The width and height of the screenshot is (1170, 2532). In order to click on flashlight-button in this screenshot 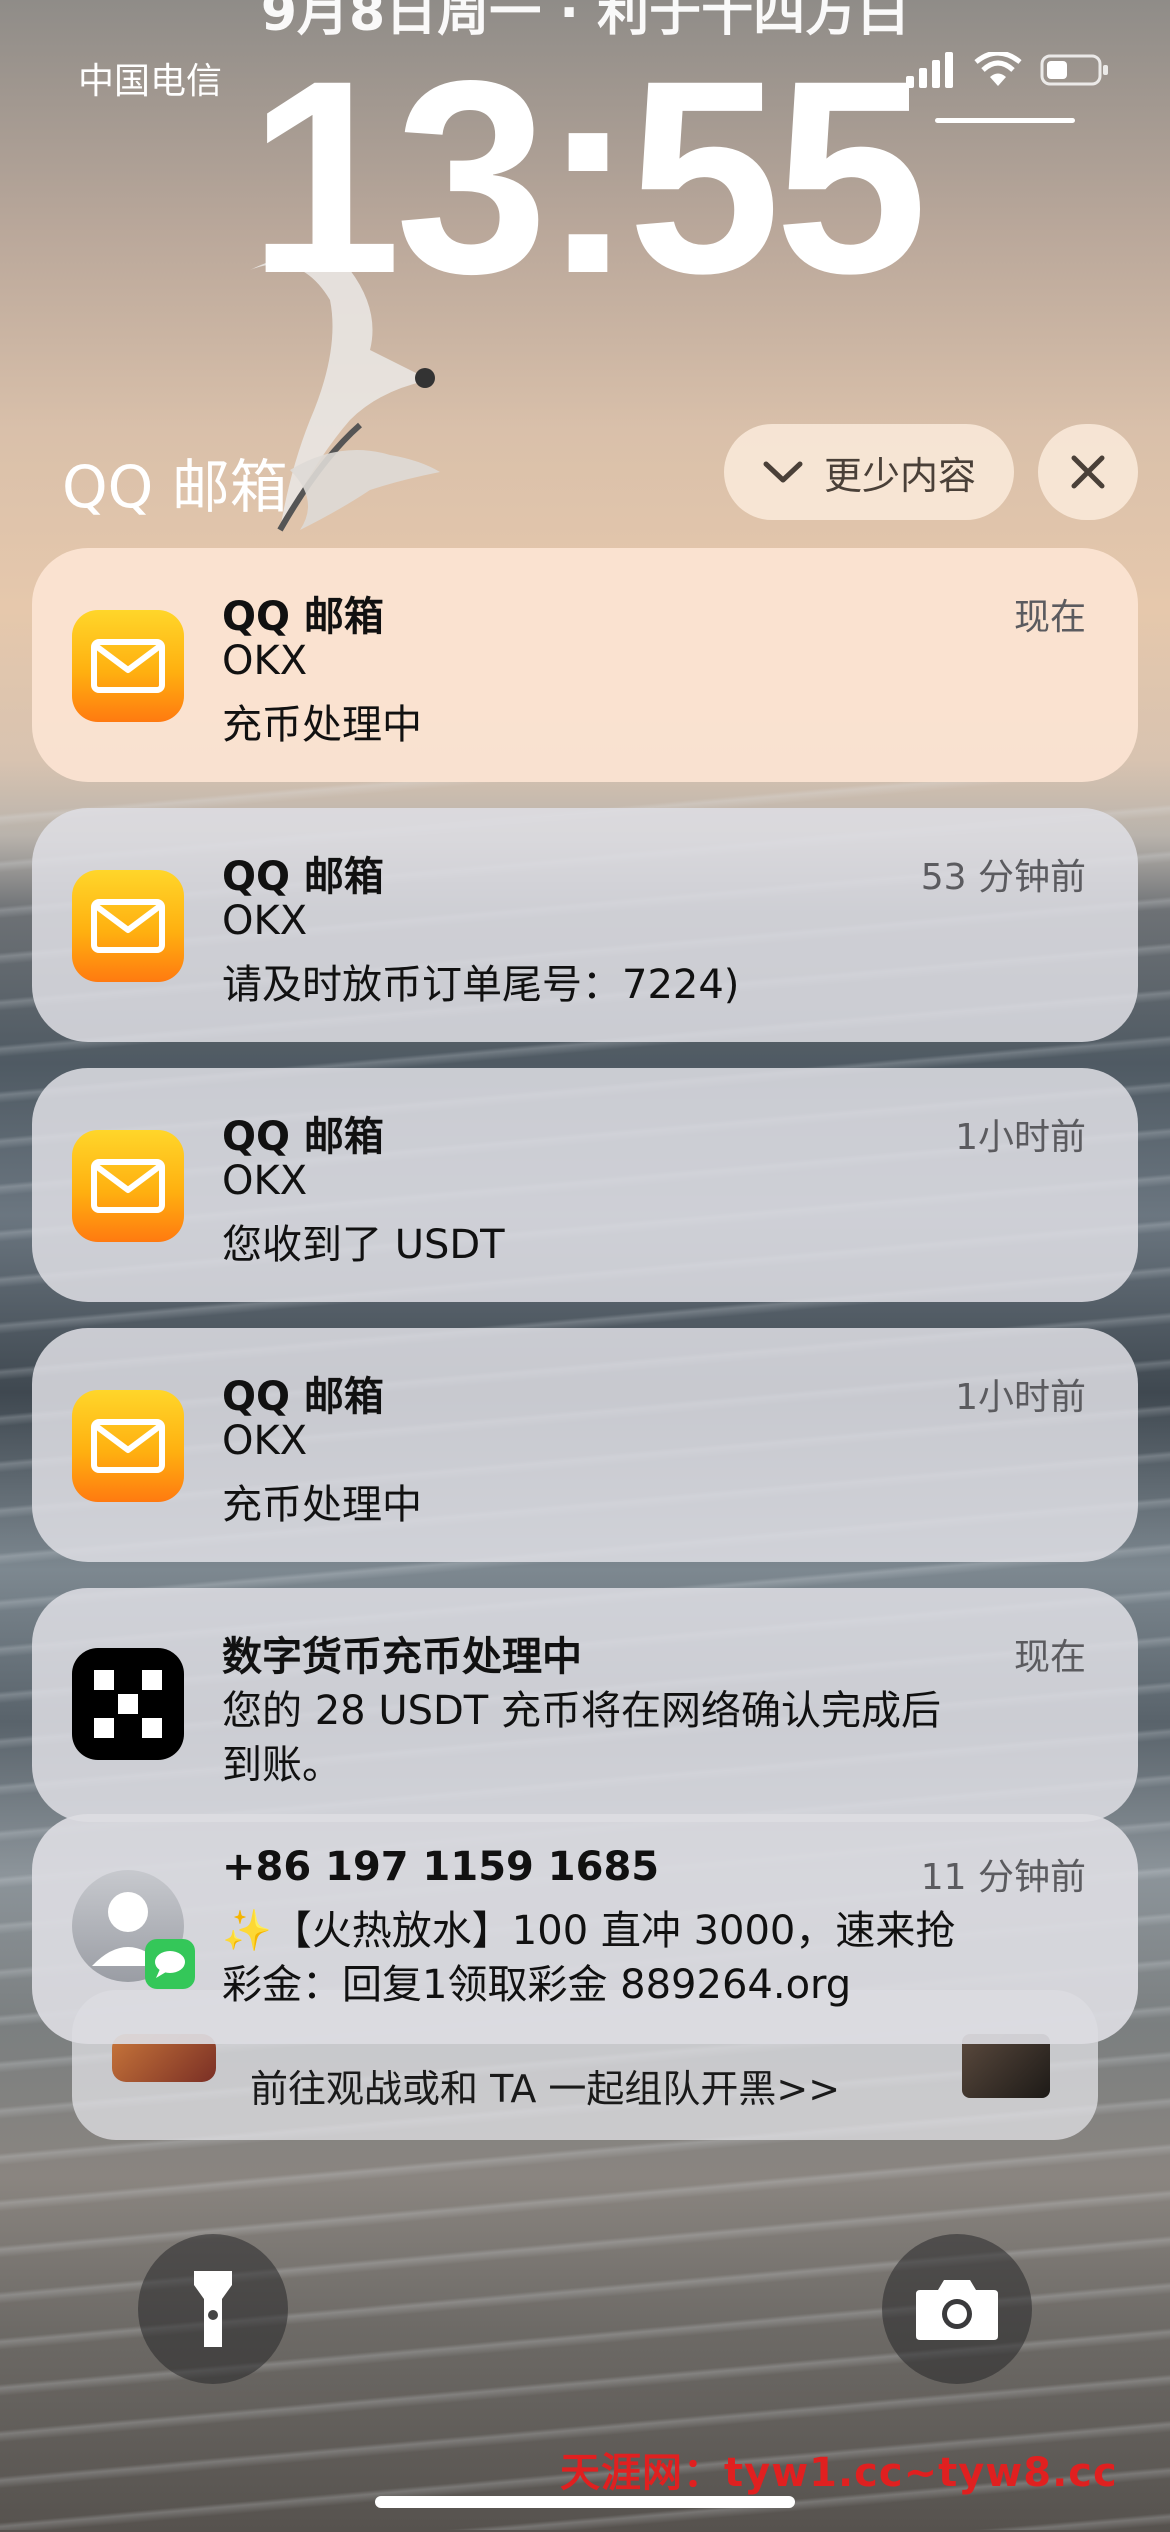, I will do `click(213, 2309)`.